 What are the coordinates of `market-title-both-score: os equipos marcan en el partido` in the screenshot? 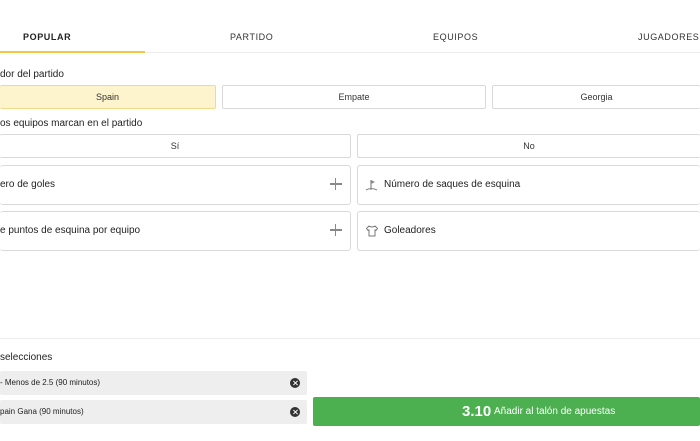 It's located at (71, 123).